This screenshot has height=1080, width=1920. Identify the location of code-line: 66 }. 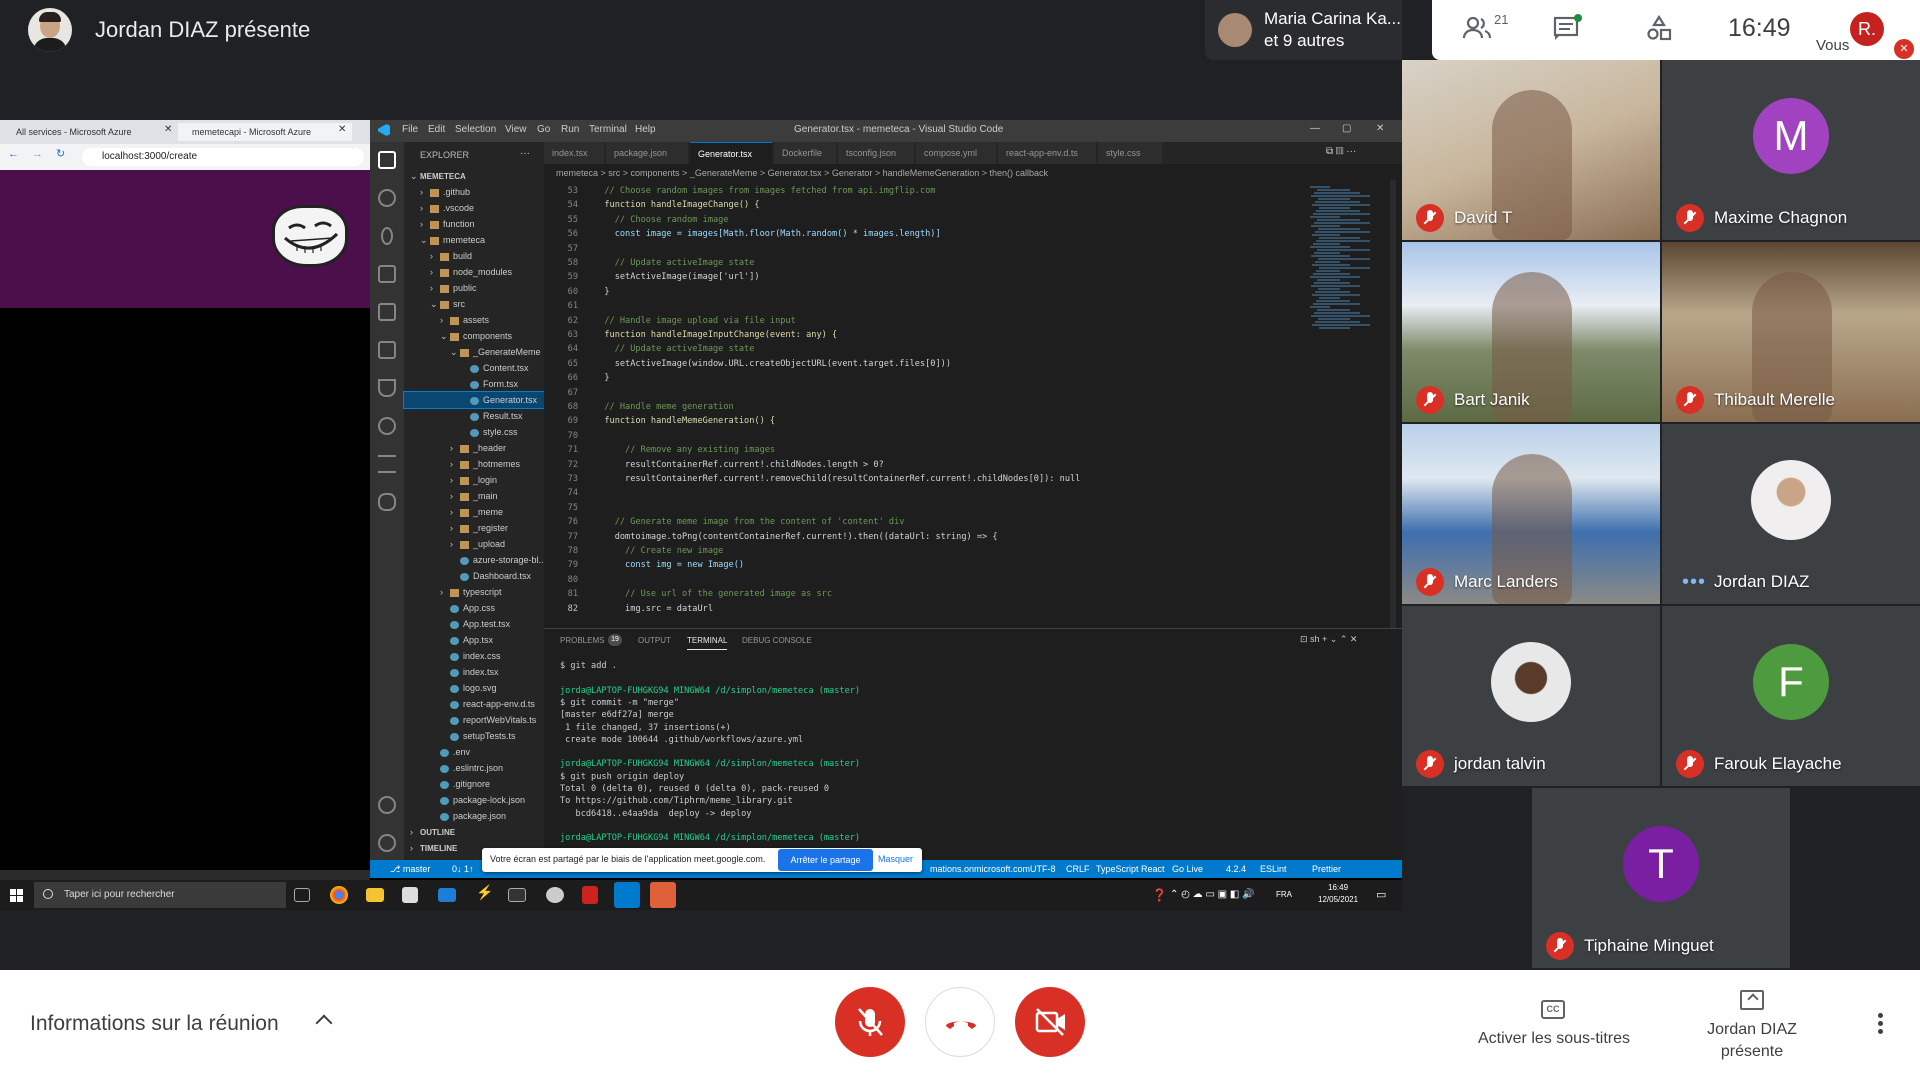
(577, 378).